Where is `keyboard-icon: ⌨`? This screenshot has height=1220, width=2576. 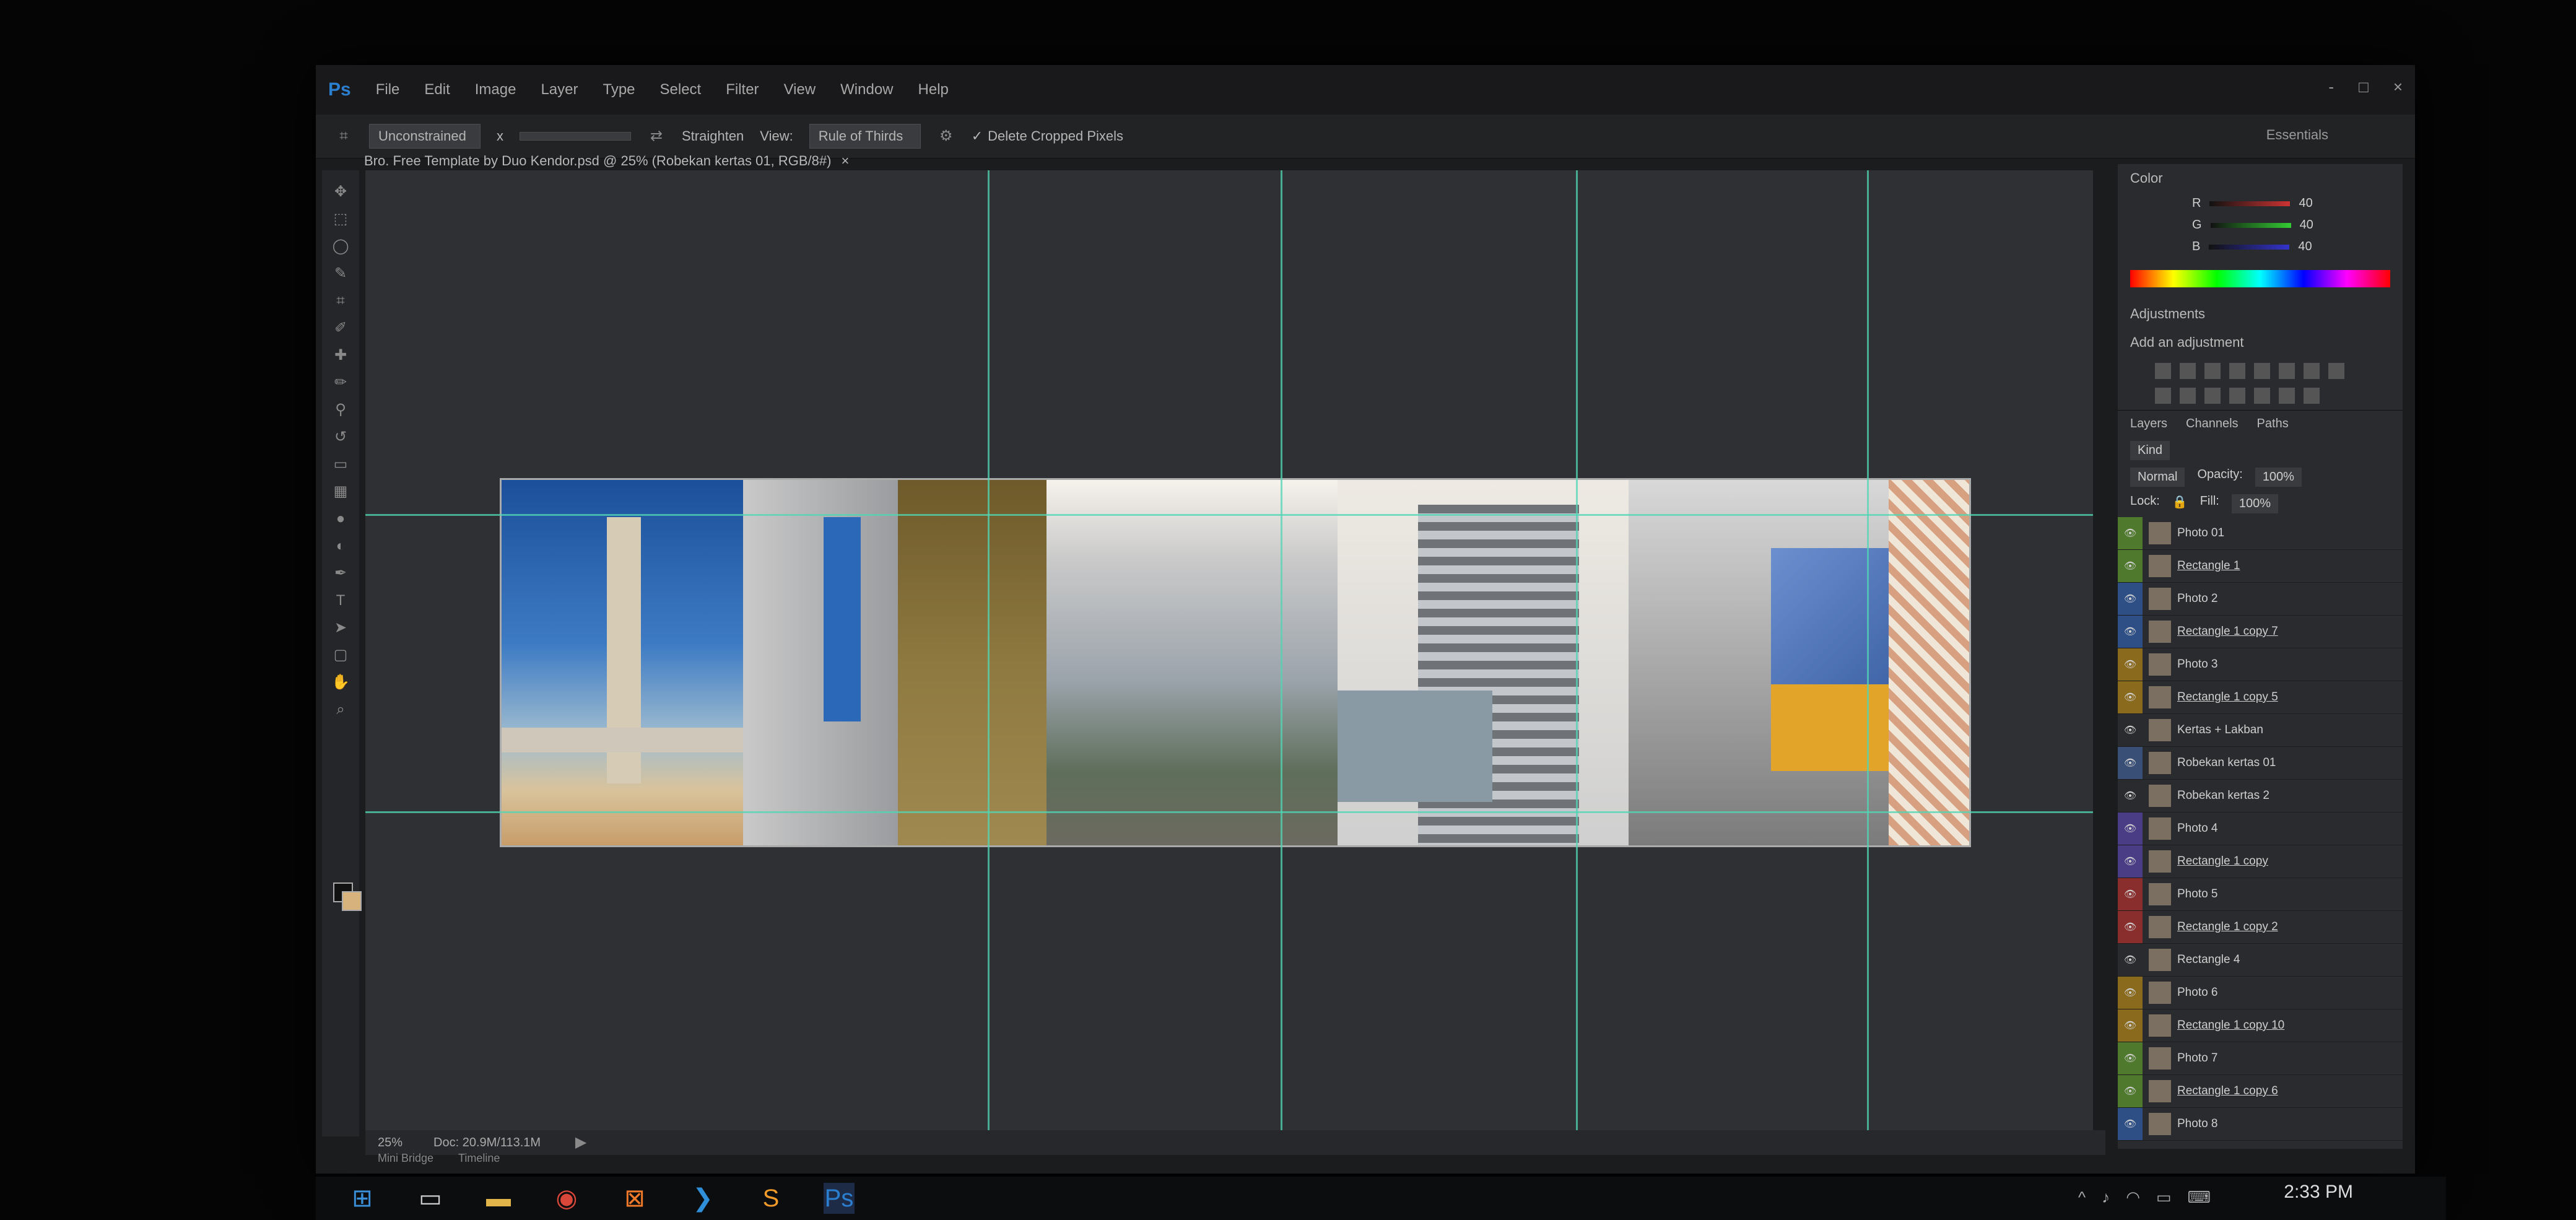
keyboard-icon: ⌨ is located at coordinates (2199, 1197).